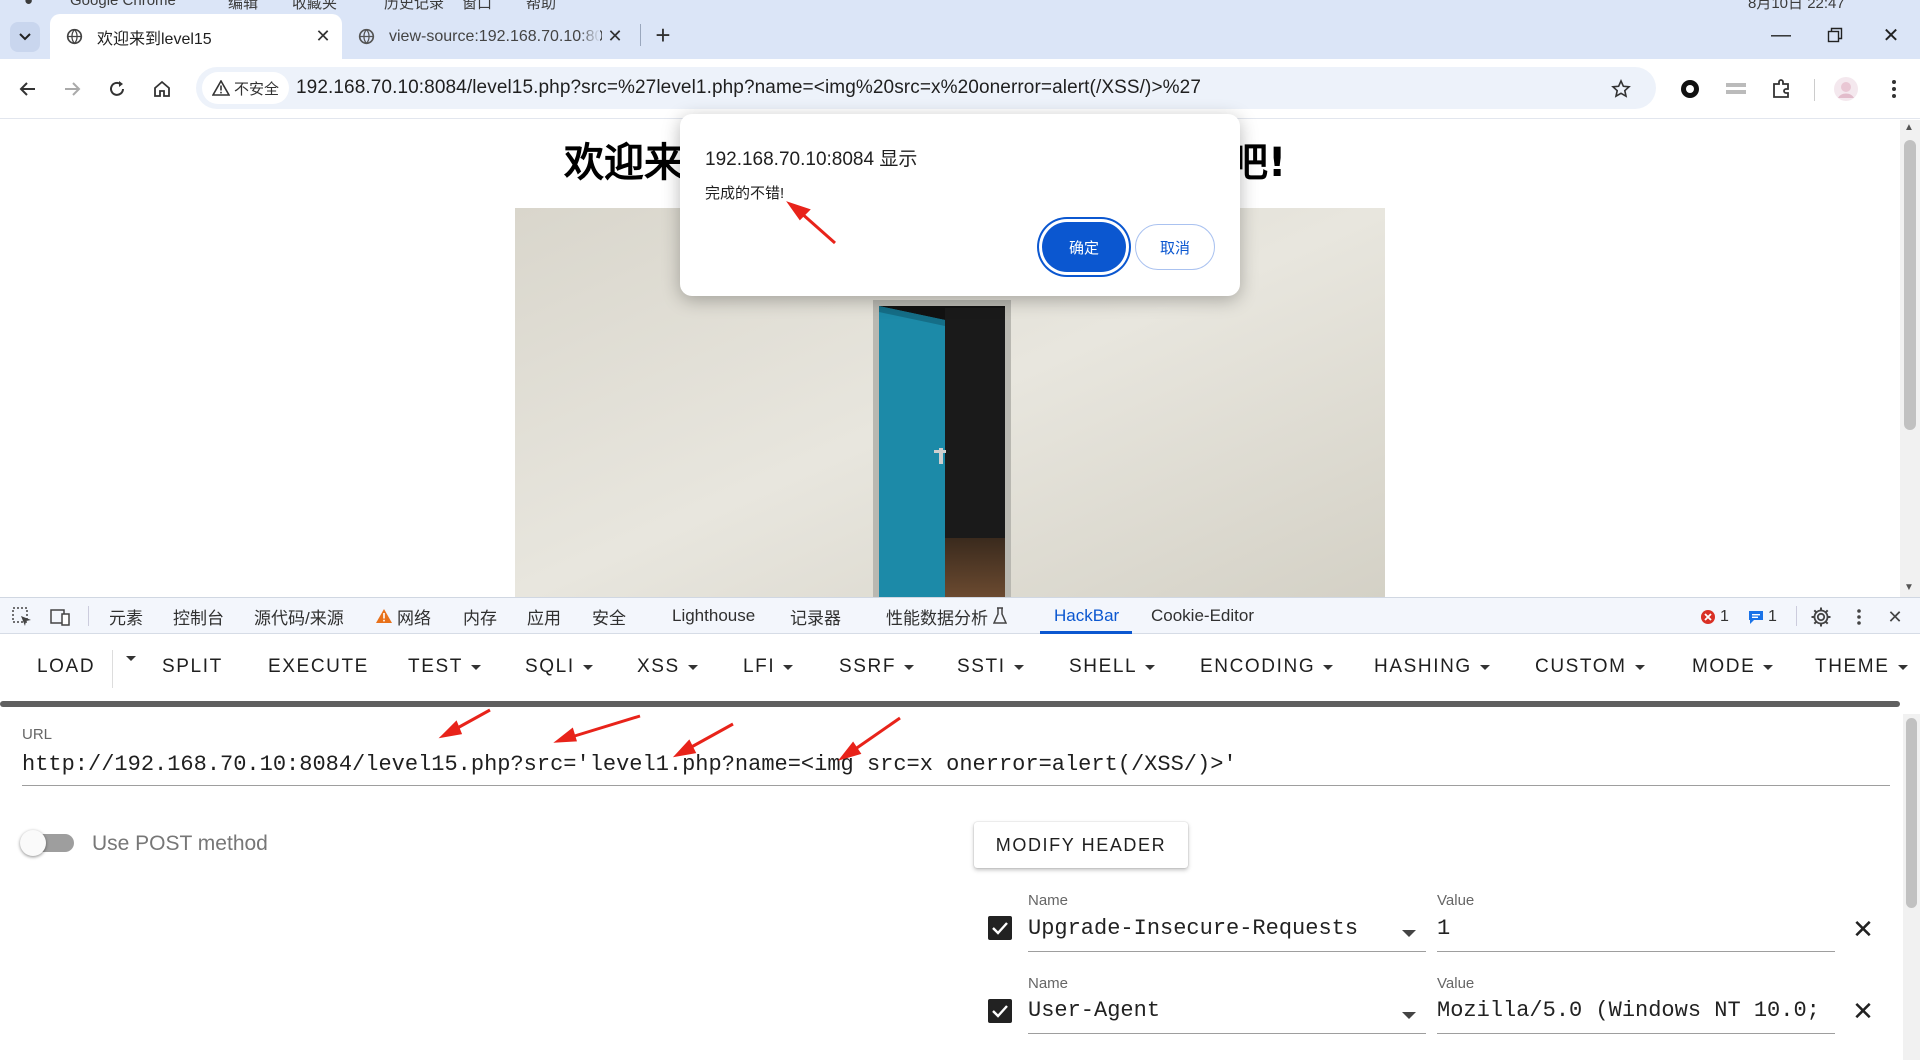 Image resolution: width=1920 pixels, height=1060 pixels. I want to click on menu-label: THEME, so click(1852, 666).